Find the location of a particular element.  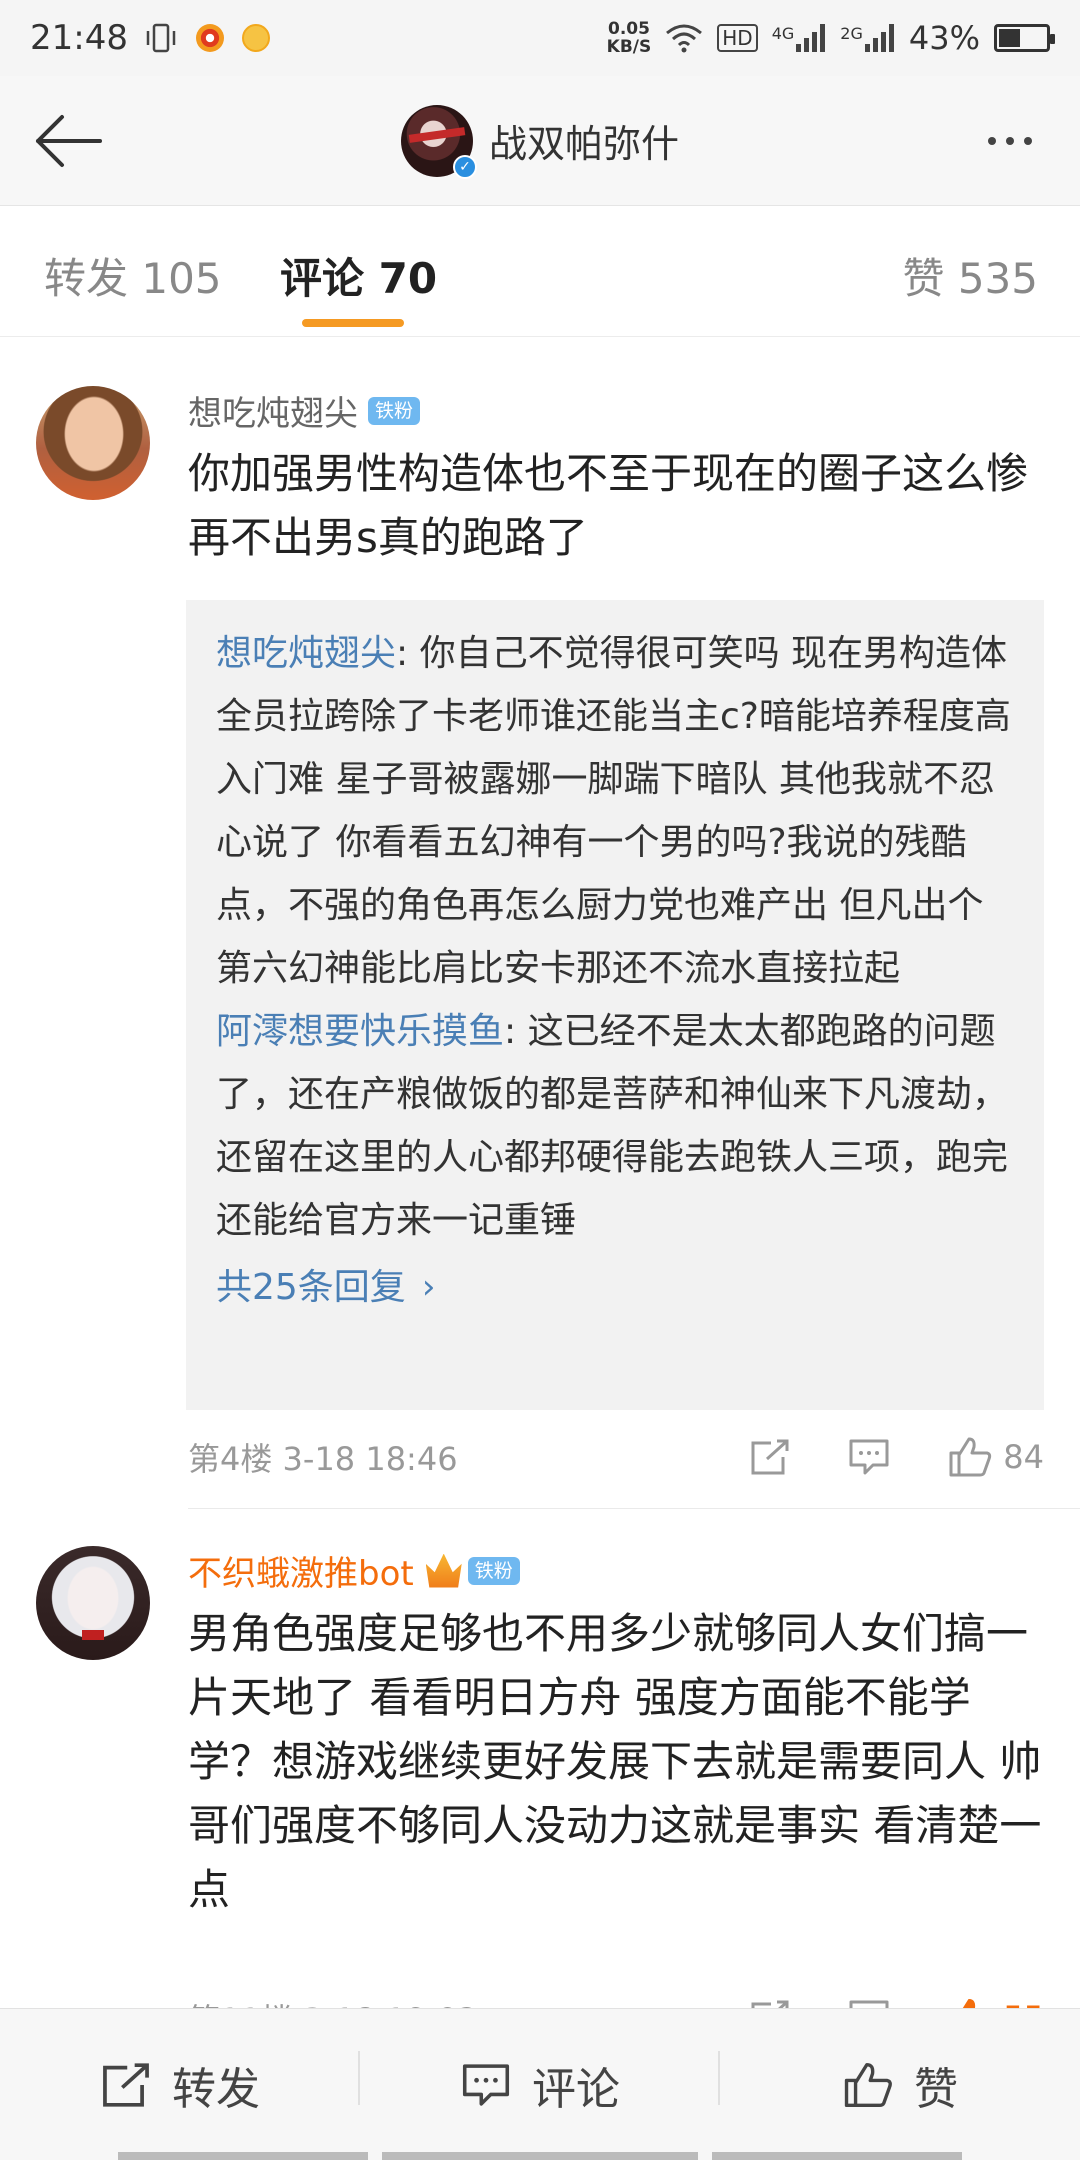

comment-label: 评论 is located at coordinates (576, 2089).